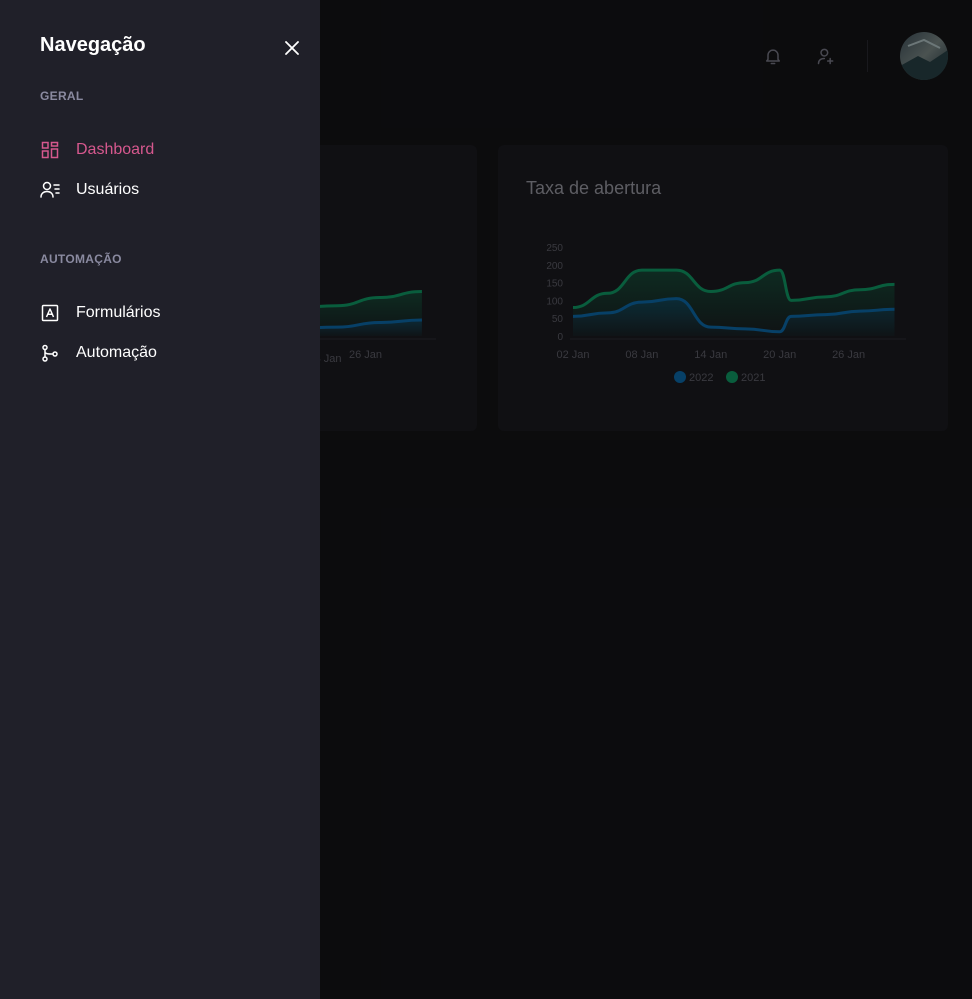  Describe the element at coordinates (62, 96) in the screenshot. I see `section-label-geral: GERAL` at that location.